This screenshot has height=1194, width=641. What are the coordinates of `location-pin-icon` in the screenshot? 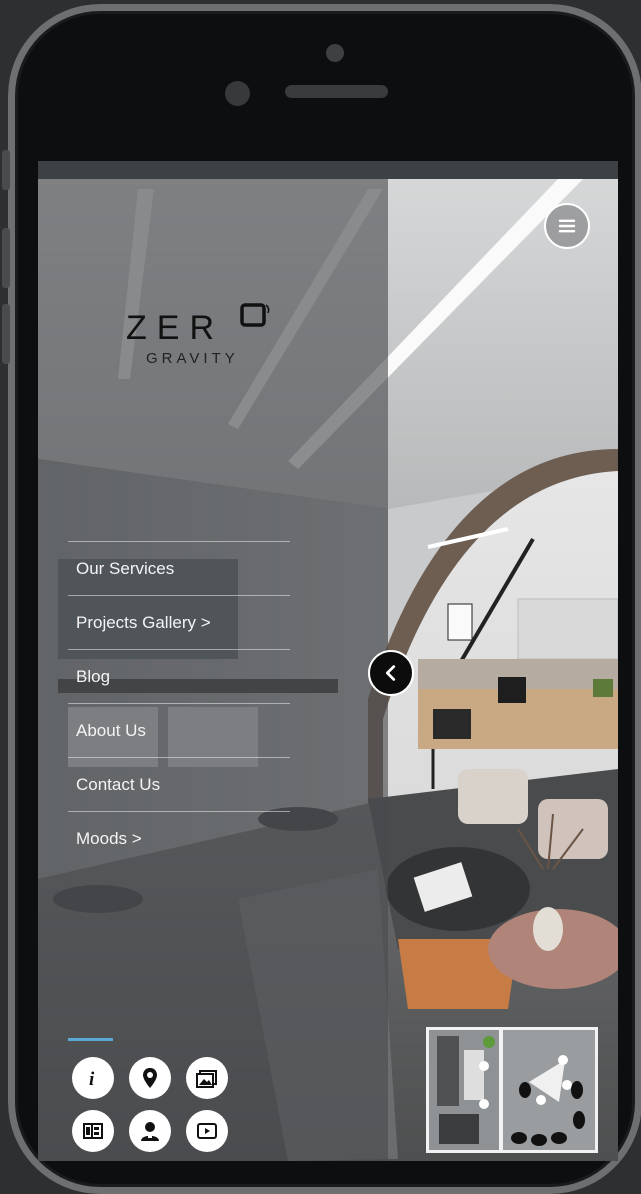 It's located at (150, 1078).